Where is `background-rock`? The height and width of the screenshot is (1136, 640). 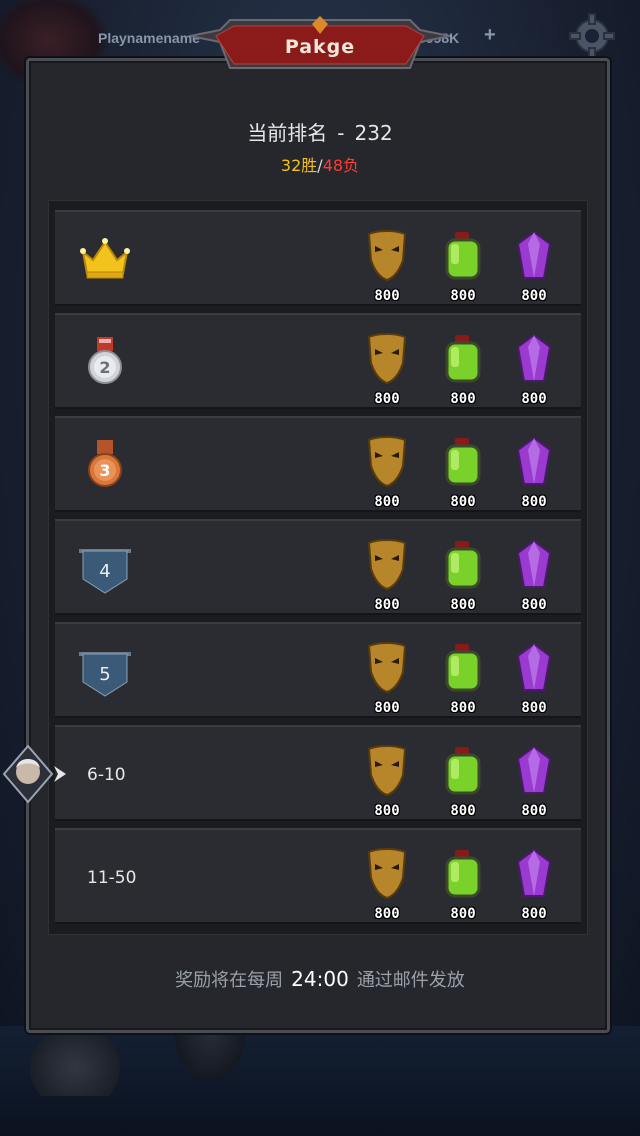 background-rock is located at coordinates (75, 1061).